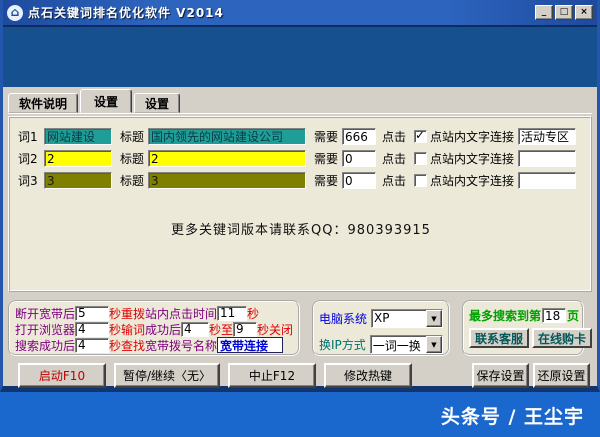  What do you see at coordinates (326, 159) in the screenshot?
I see `need2-label: 需要` at bounding box center [326, 159].